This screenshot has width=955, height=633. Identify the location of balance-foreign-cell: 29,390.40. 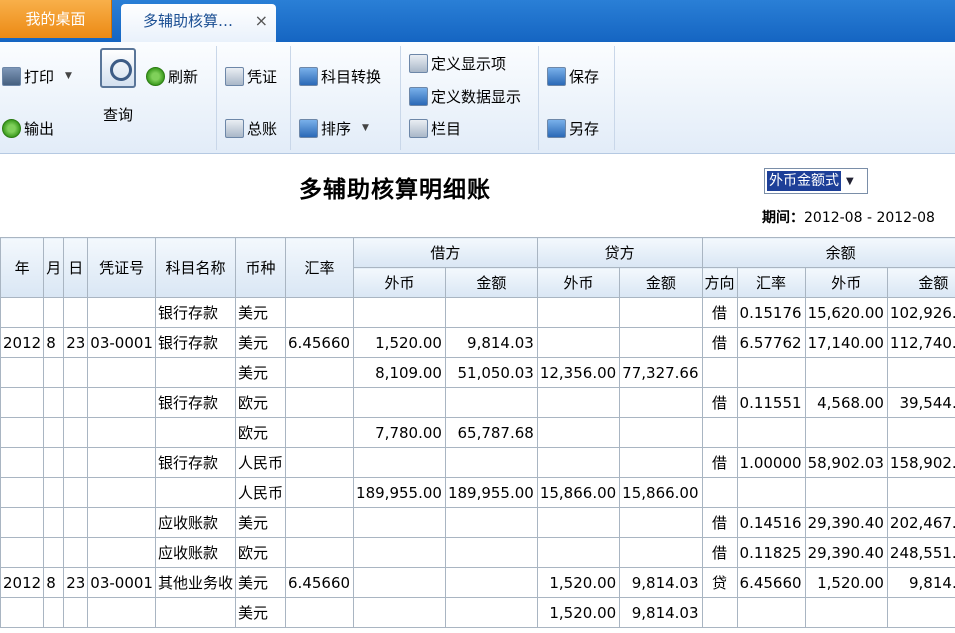
(846, 522).